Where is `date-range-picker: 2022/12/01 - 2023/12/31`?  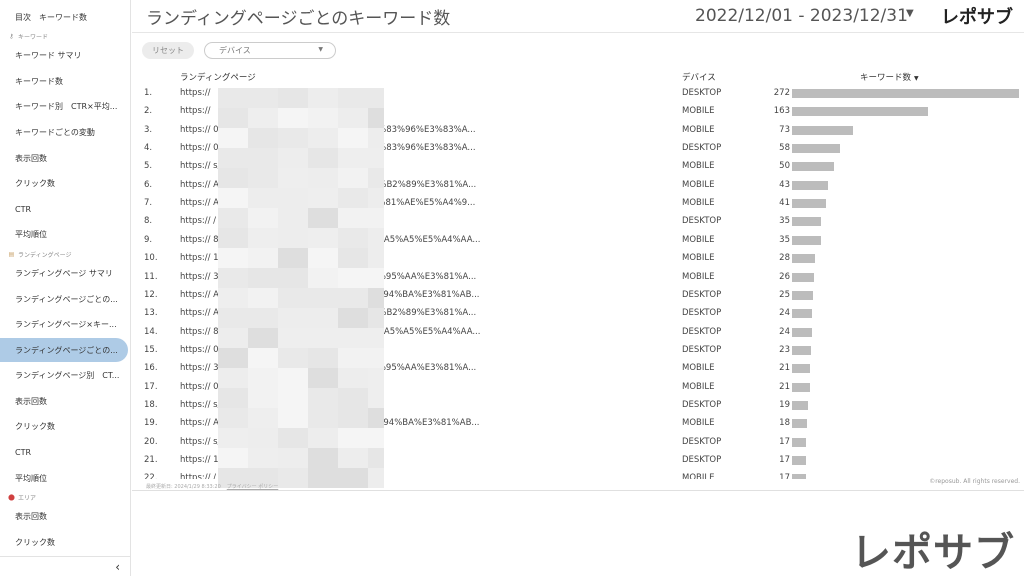 date-range-picker: 2022/12/01 - 2023/12/31 is located at coordinates (801, 16).